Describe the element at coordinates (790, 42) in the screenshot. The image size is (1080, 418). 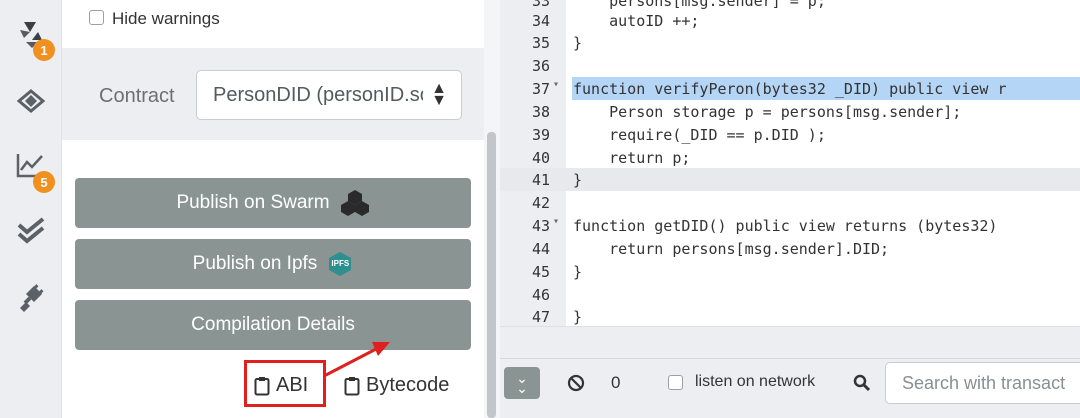
I see `code-line: 35 }` at that location.